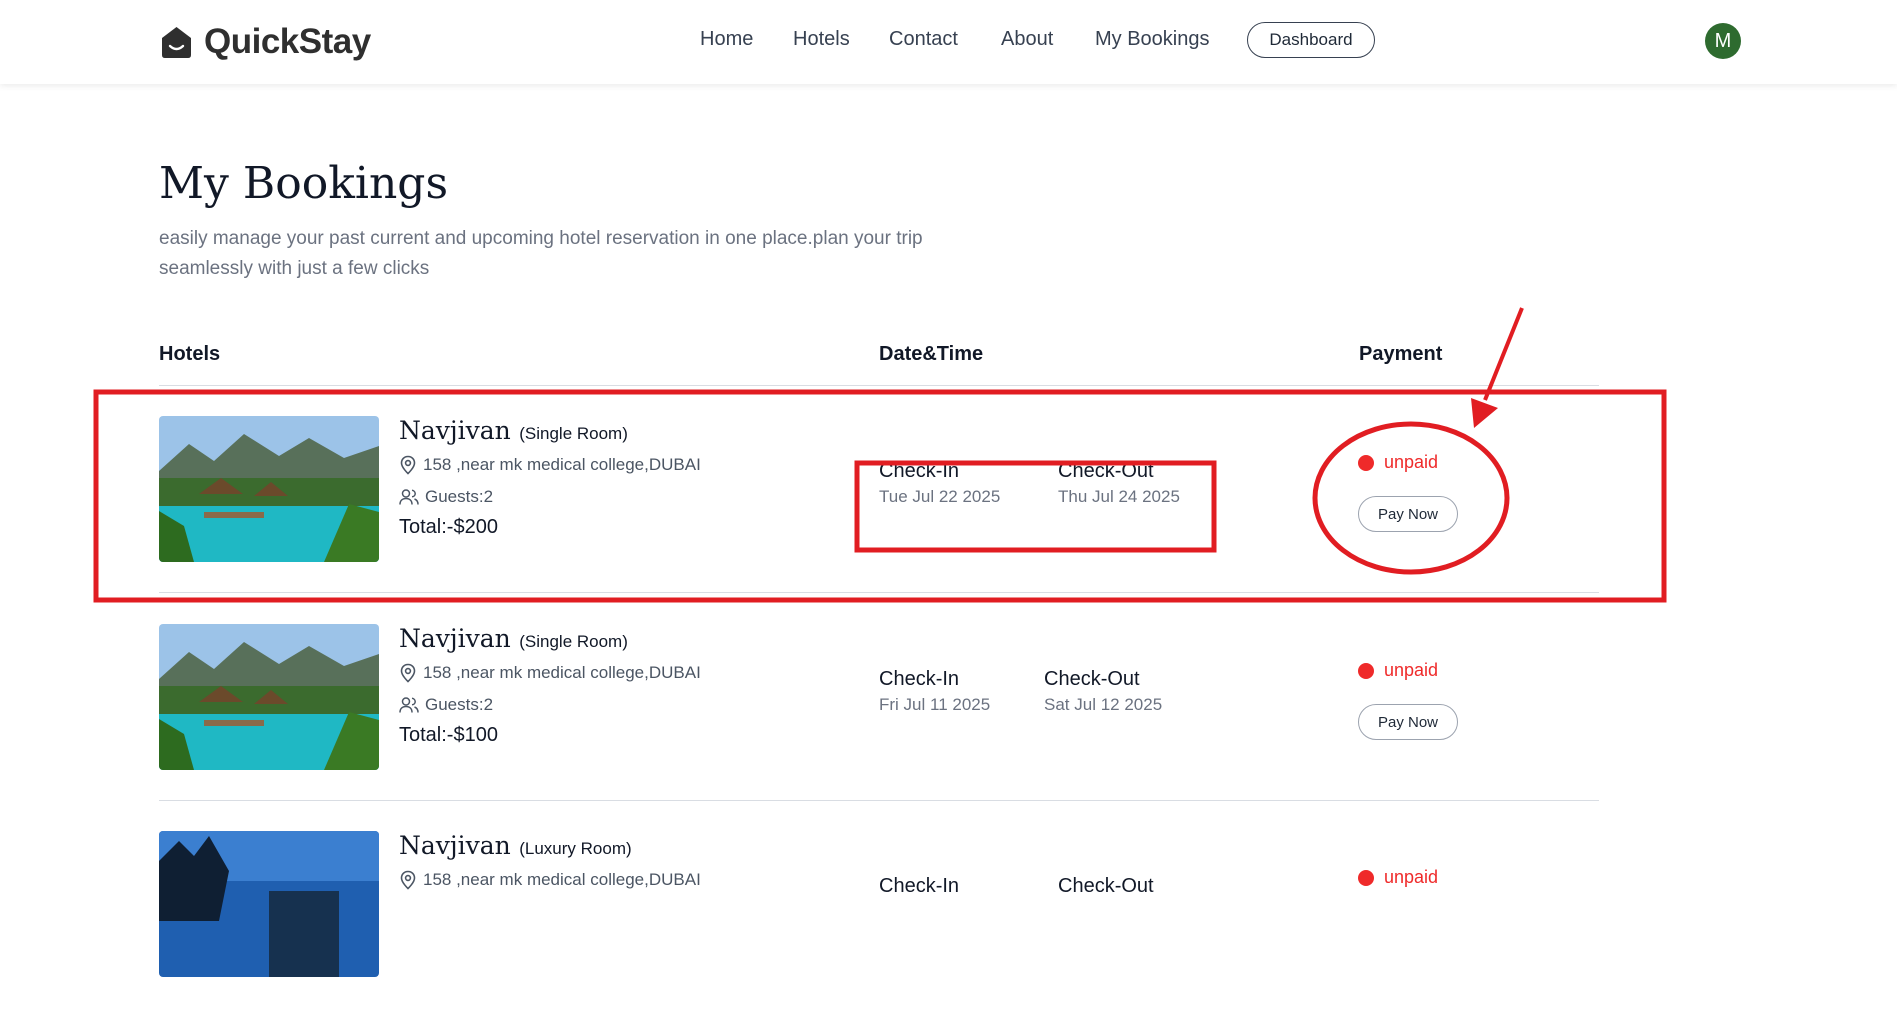  I want to click on nav-link-hotels: Hotels, so click(821, 39).